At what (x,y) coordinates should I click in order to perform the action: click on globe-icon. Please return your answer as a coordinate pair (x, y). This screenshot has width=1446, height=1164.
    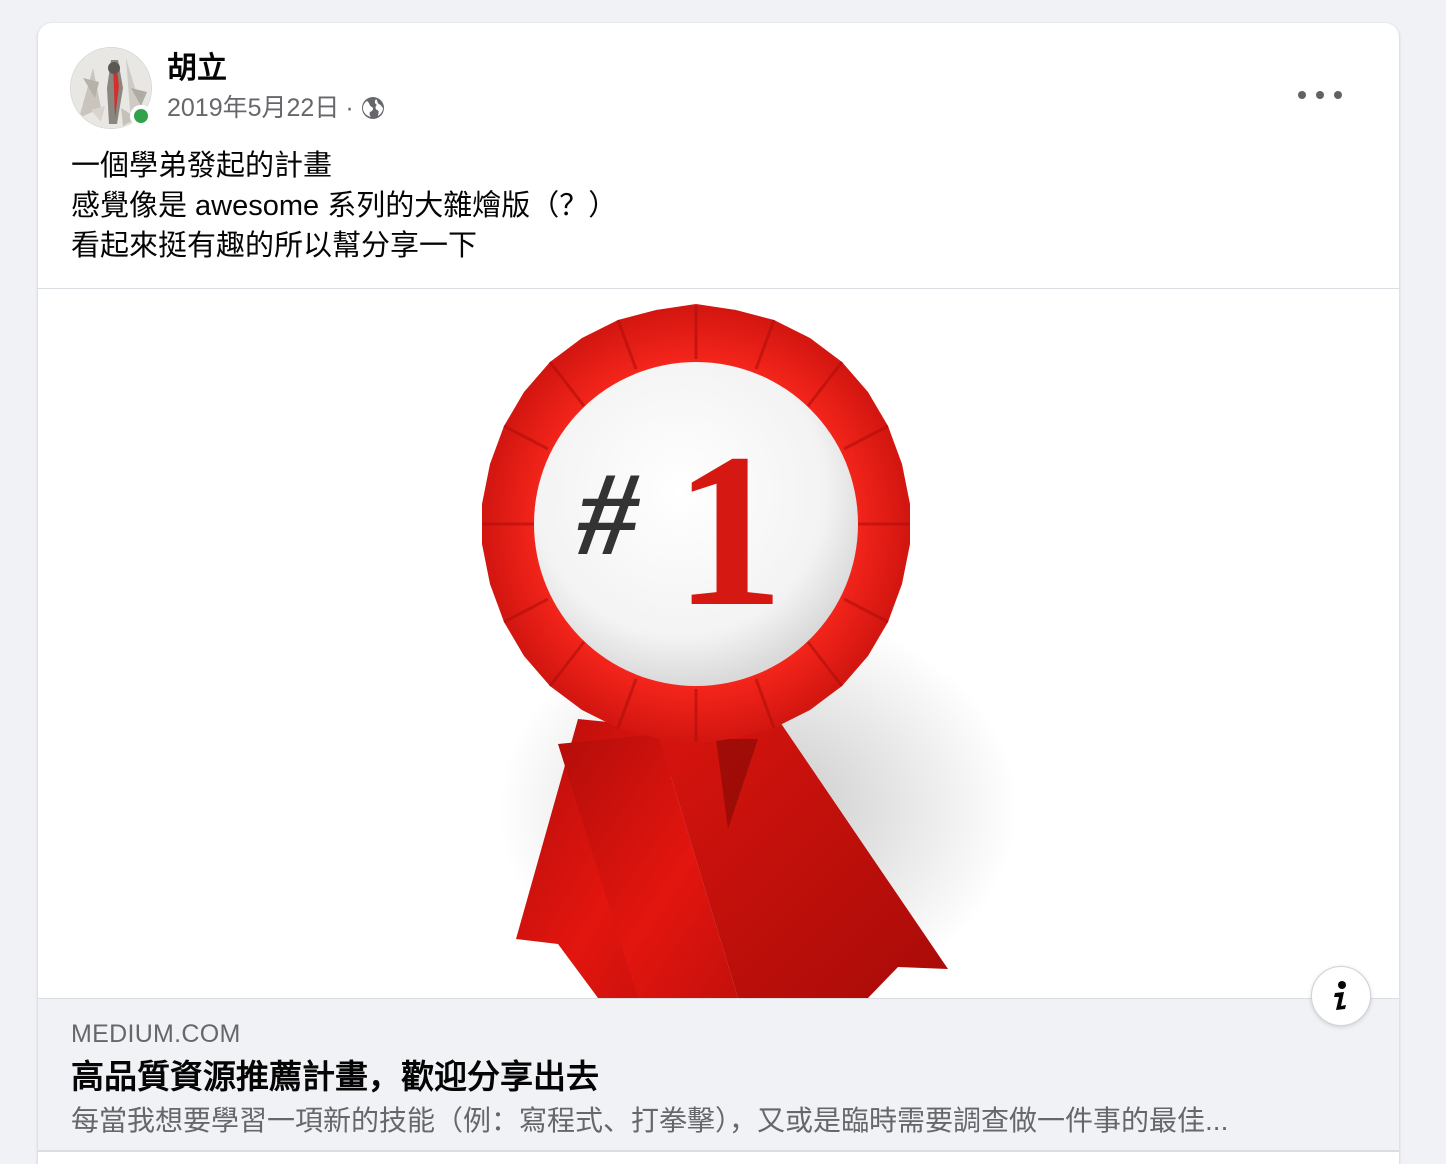
    Looking at the image, I should click on (373, 108).